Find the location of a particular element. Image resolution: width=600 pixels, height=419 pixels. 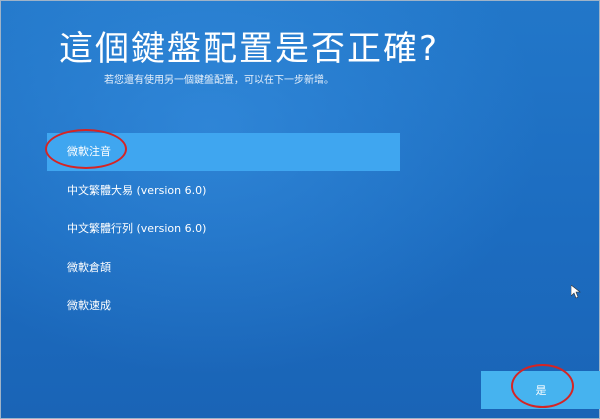

layout-item-quick: 微軟速成 is located at coordinates (223, 306).